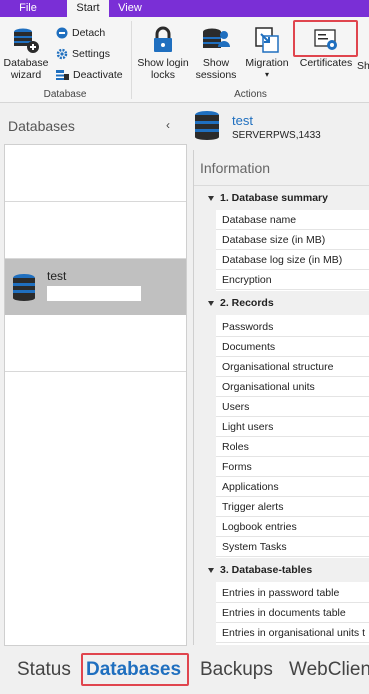 This screenshot has height=694, width=369. What do you see at coordinates (292, 547) in the screenshot?
I see `property-row: System Tasks` at bounding box center [292, 547].